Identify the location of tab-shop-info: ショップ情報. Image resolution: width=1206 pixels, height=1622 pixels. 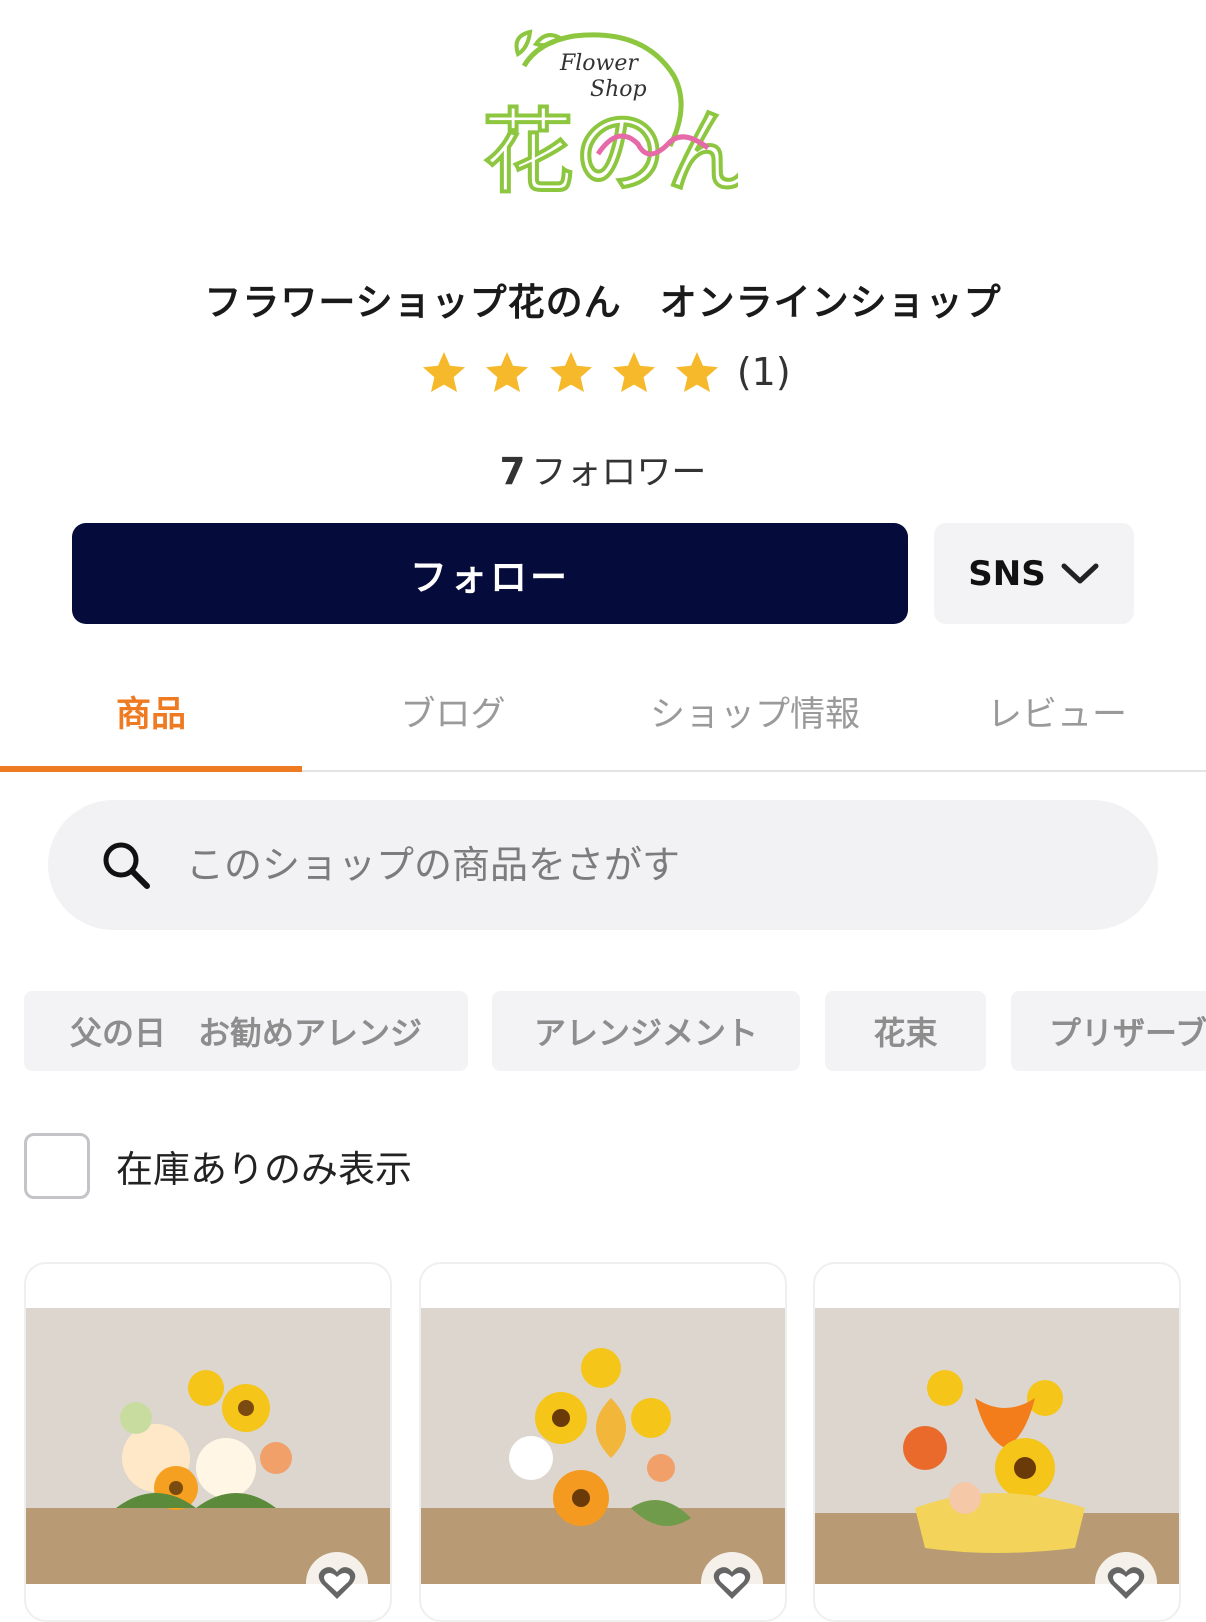
(755, 719).